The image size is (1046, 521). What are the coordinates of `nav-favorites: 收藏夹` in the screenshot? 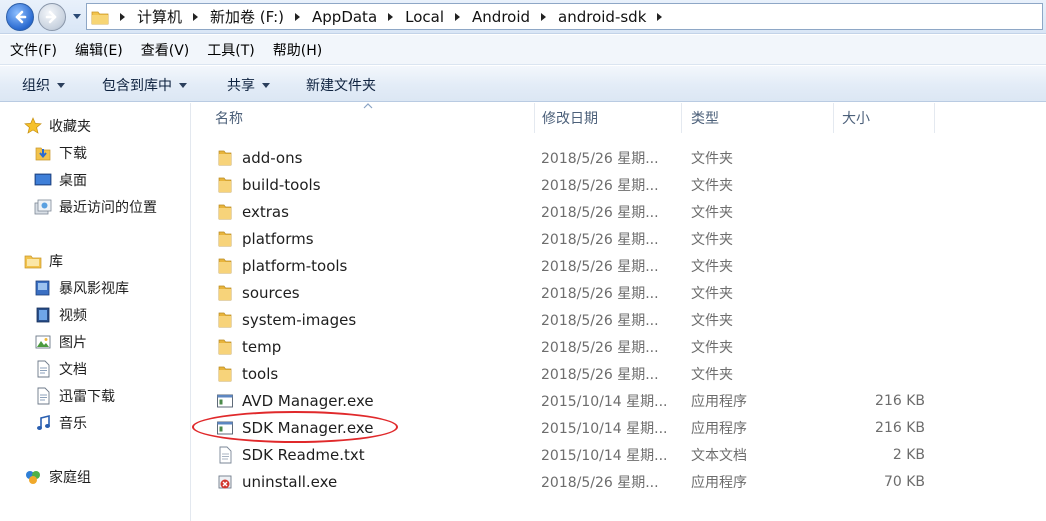 It's located at (57, 126).